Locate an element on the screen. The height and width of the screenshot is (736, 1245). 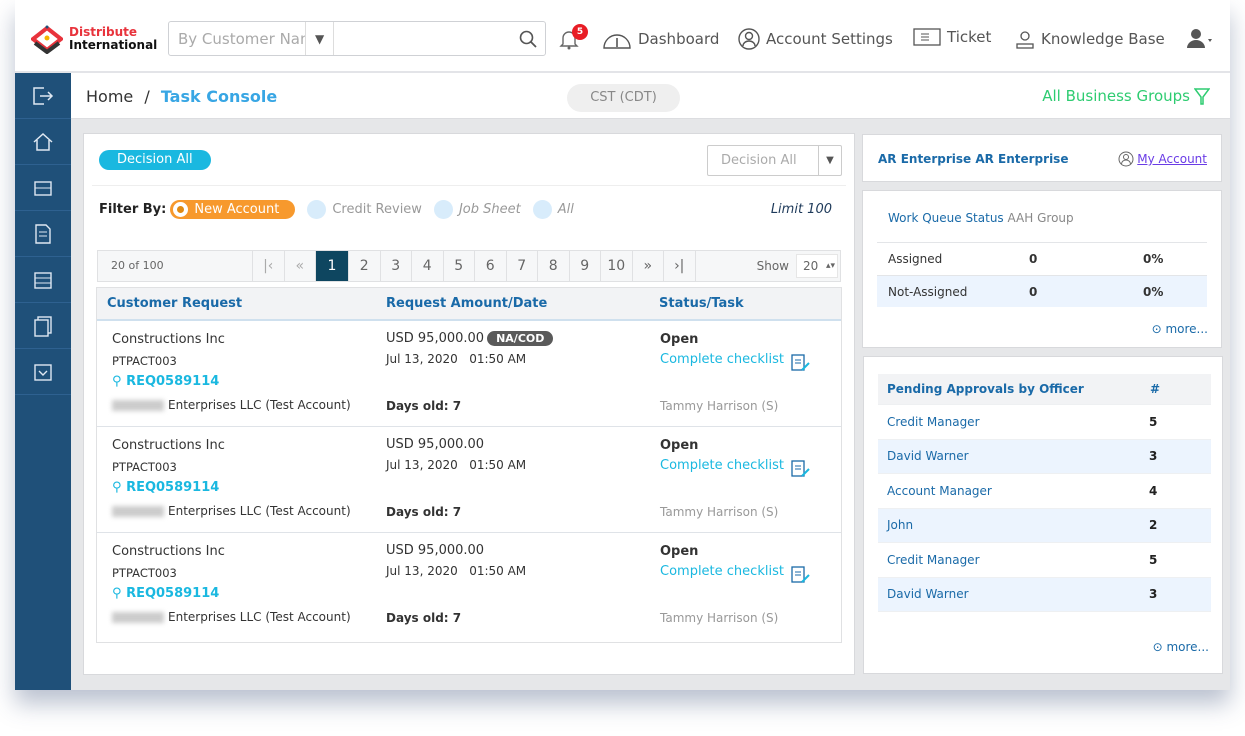
search-field-select: By Customer Name is located at coordinates (237, 38).